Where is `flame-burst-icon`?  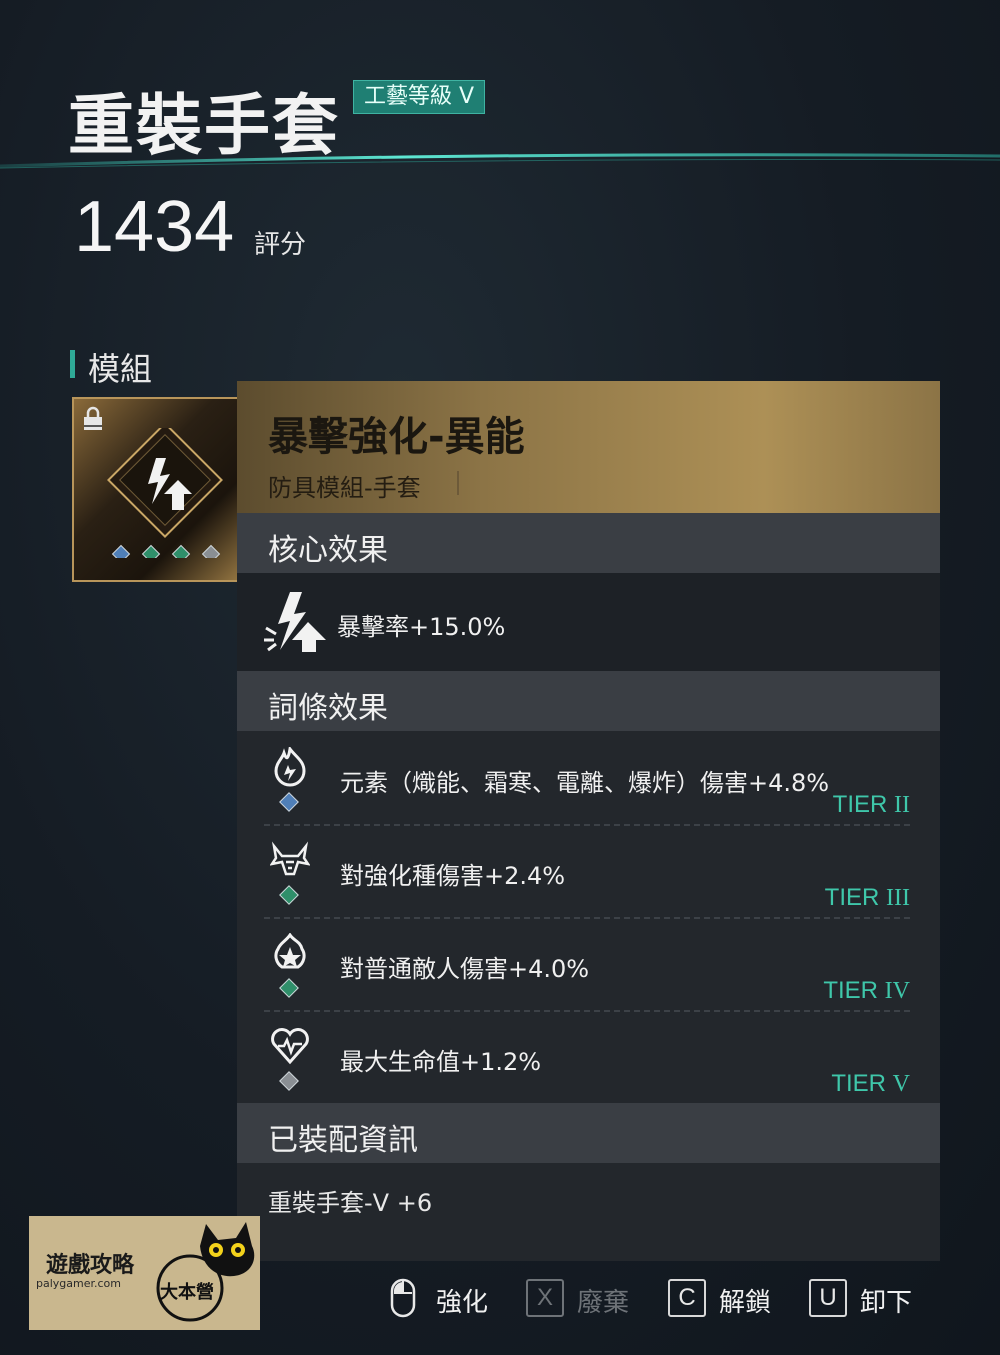 flame-burst-icon is located at coordinates (290, 951).